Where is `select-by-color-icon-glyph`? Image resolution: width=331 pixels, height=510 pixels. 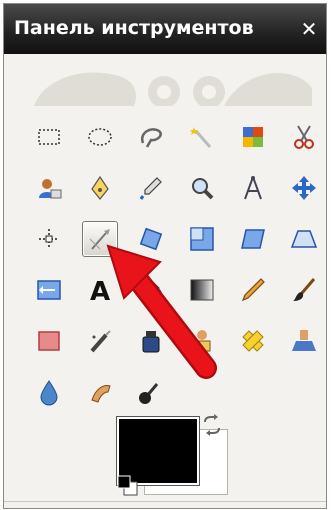 select-by-color-icon-glyph is located at coordinates (253, 137).